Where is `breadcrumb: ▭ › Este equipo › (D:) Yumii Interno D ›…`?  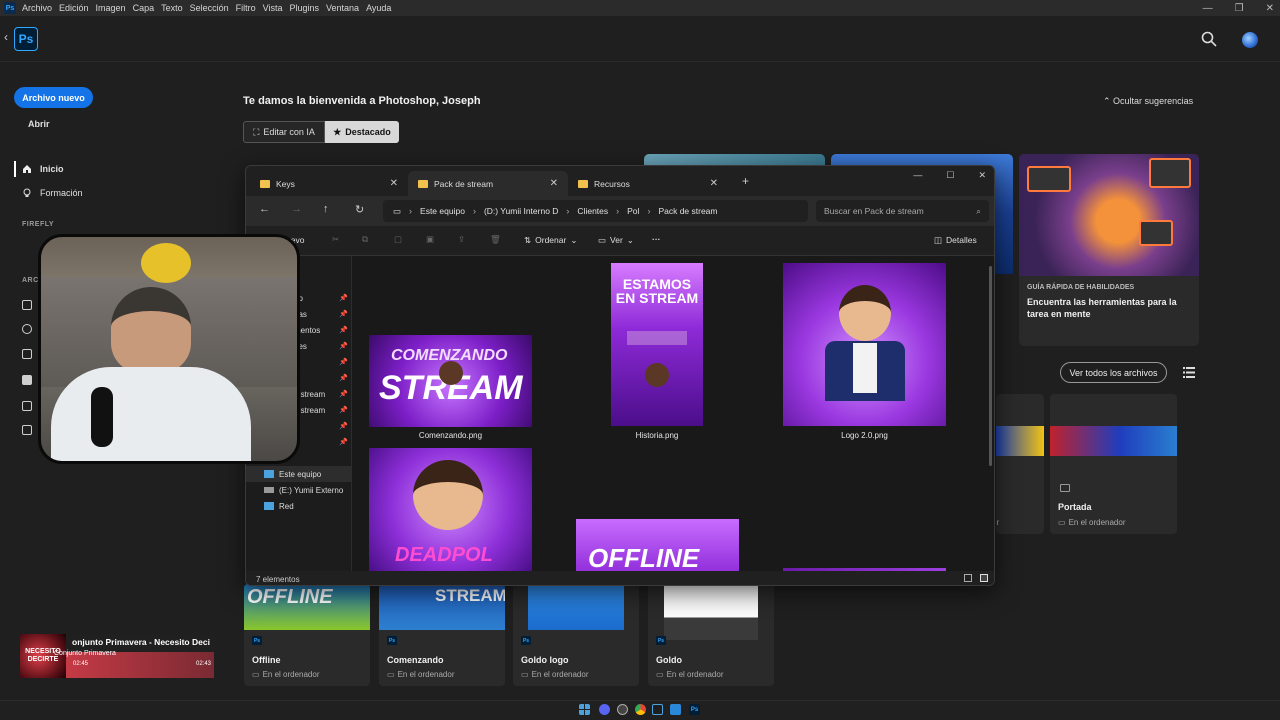 breadcrumb: ▭ › Este equipo › (D:) Yumii Interno D ›… is located at coordinates (595, 211).